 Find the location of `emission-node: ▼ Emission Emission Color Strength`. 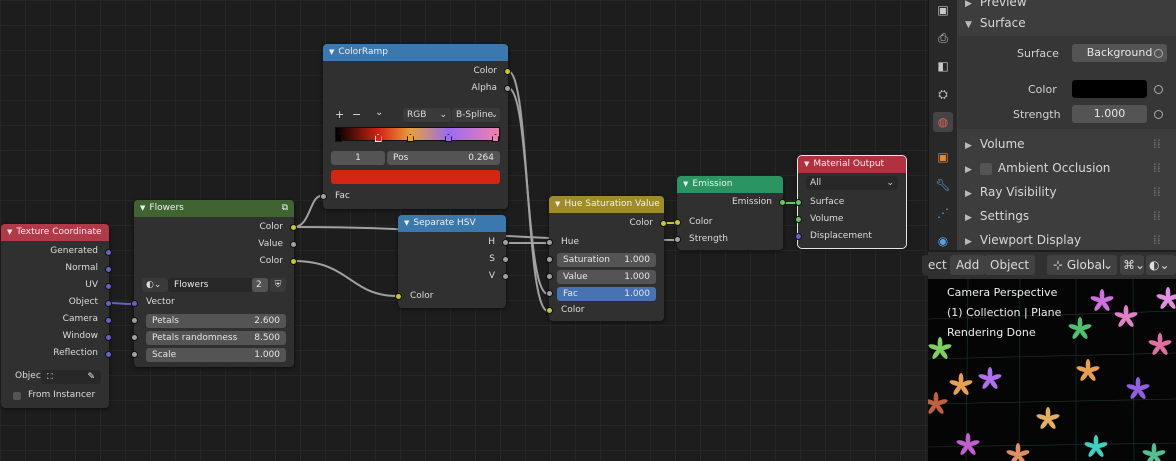

emission-node: ▼ Emission Emission Color Strength is located at coordinates (730, 213).